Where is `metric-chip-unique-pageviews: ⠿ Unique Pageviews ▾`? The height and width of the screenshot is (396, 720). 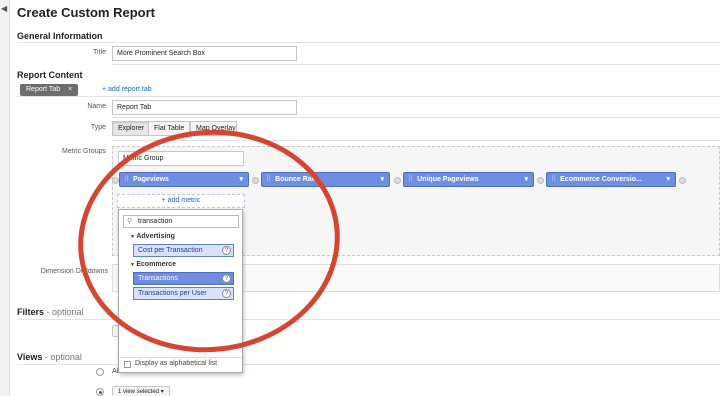 metric-chip-unique-pageviews: ⠿ Unique Pageviews ▾ is located at coordinates (468, 179).